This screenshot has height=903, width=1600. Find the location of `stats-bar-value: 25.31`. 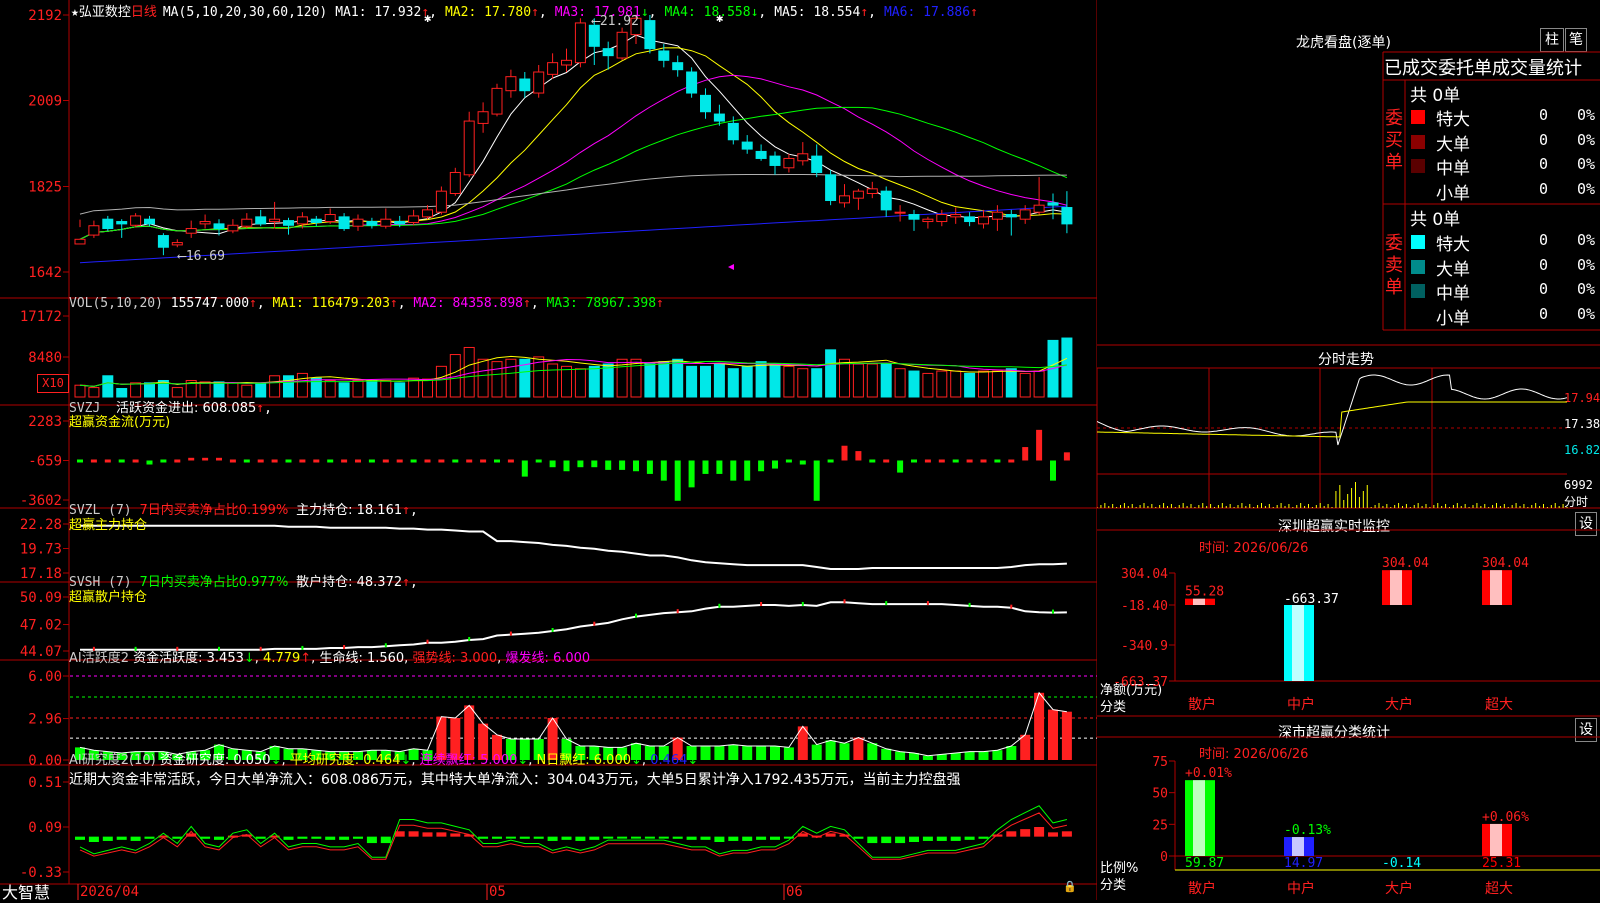

stats-bar-value: 25.31 is located at coordinates (1501, 863).